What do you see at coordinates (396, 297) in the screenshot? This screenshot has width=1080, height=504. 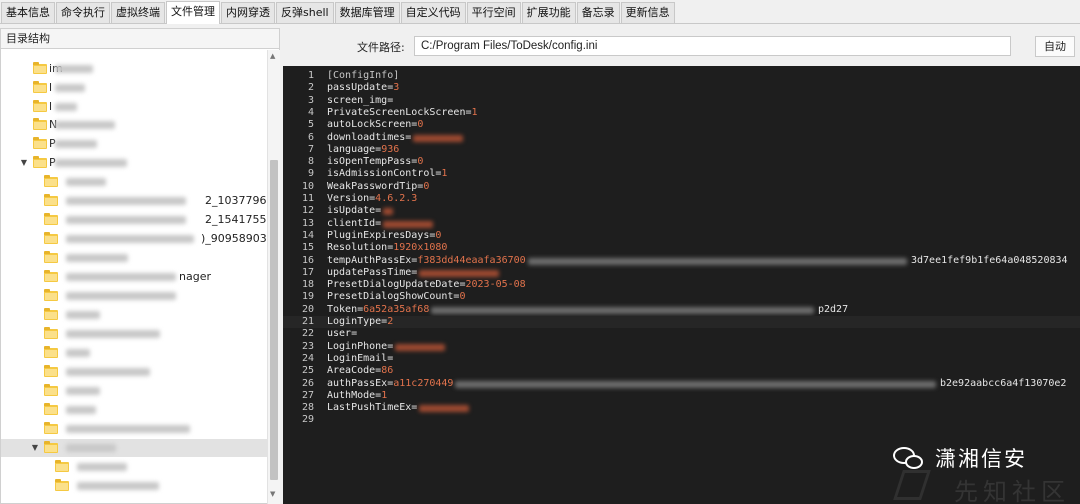 I see `code-text: PresetDialogShowCount=0` at bounding box center [396, 297].